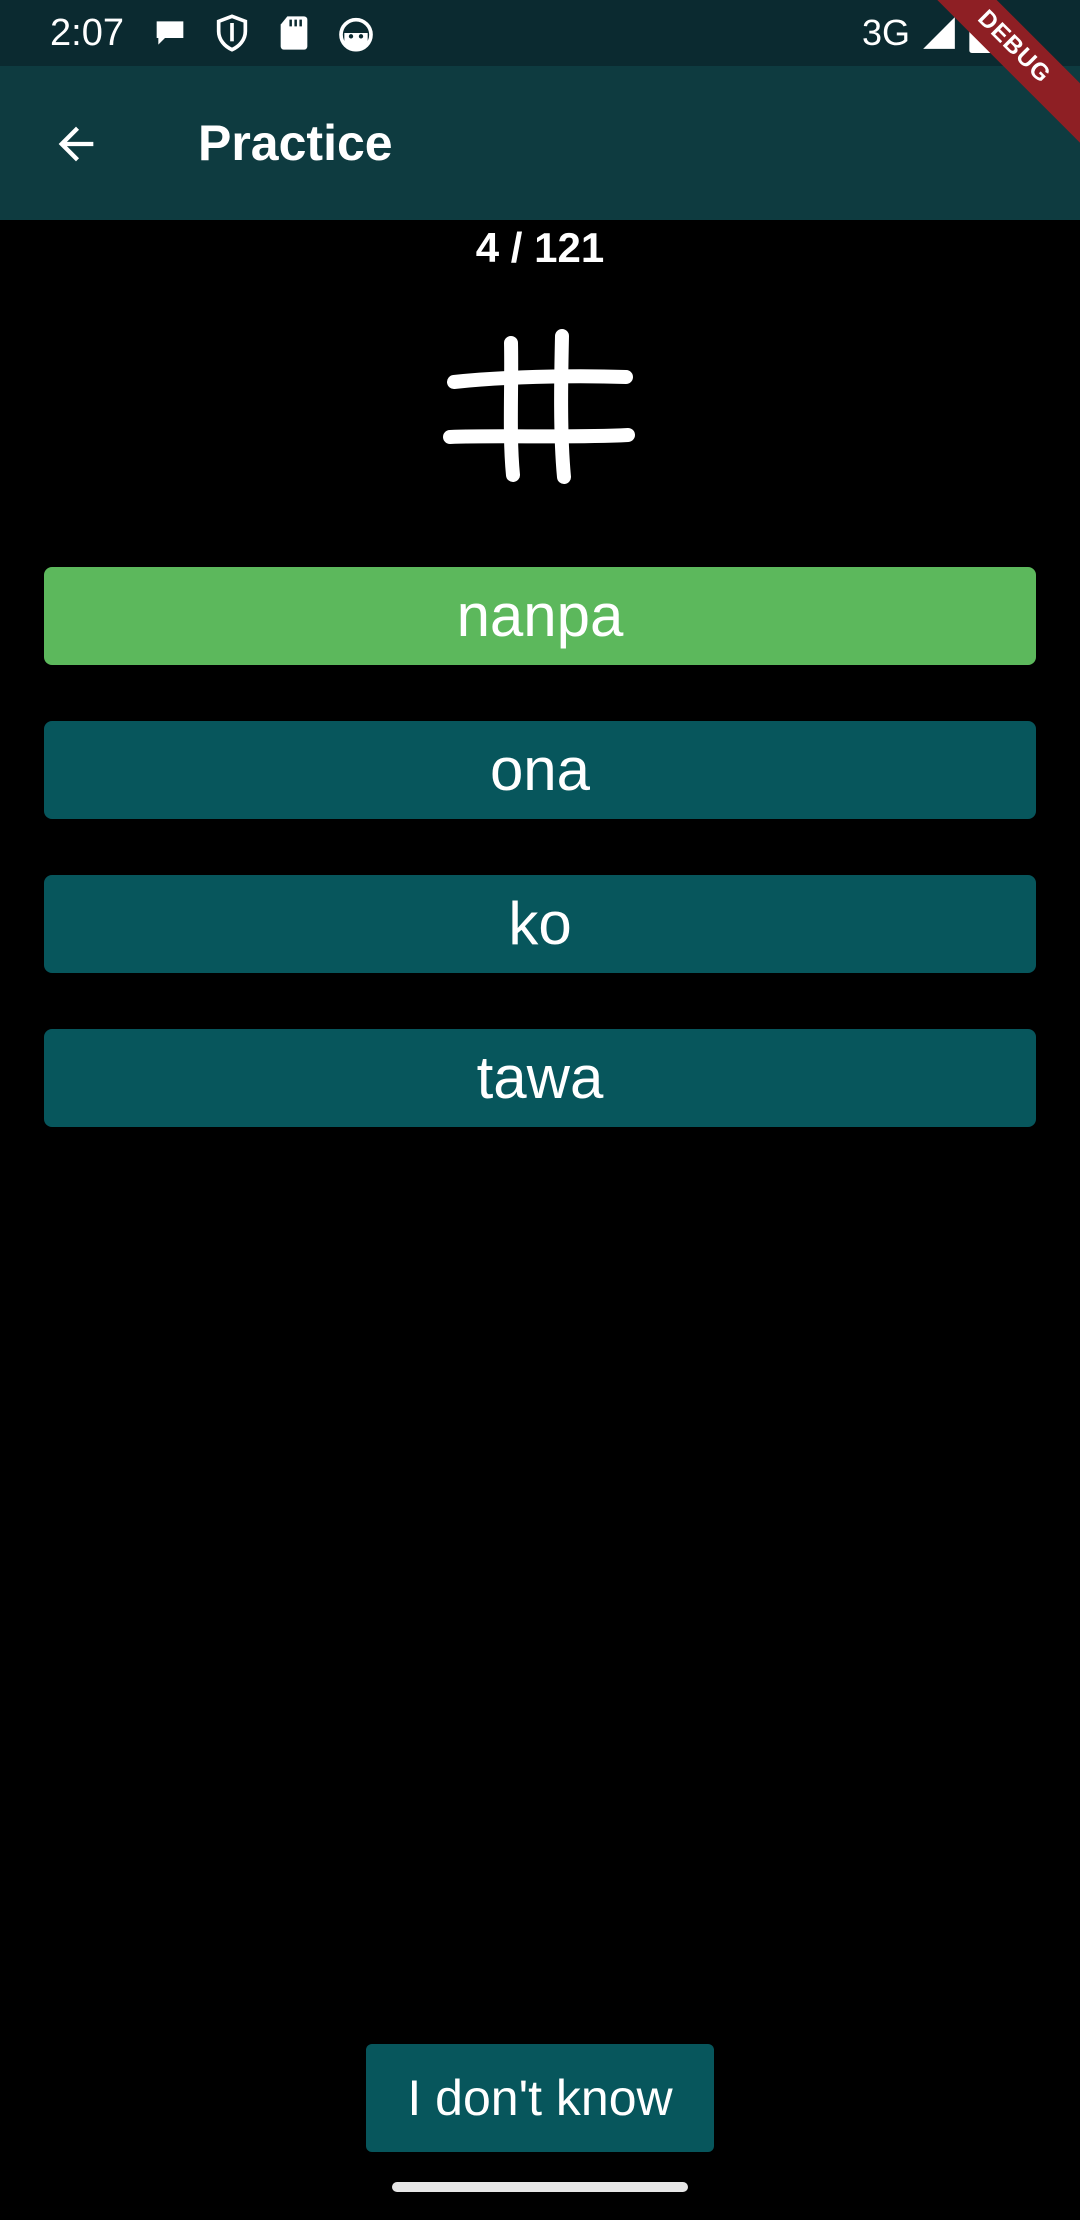 Image resolution: width=1080 pixels, height=2220 pixels. What do you see at coordinates (356, 34) in the screenshot?
I see `android-head-icon` at bounding box center [356, 34].